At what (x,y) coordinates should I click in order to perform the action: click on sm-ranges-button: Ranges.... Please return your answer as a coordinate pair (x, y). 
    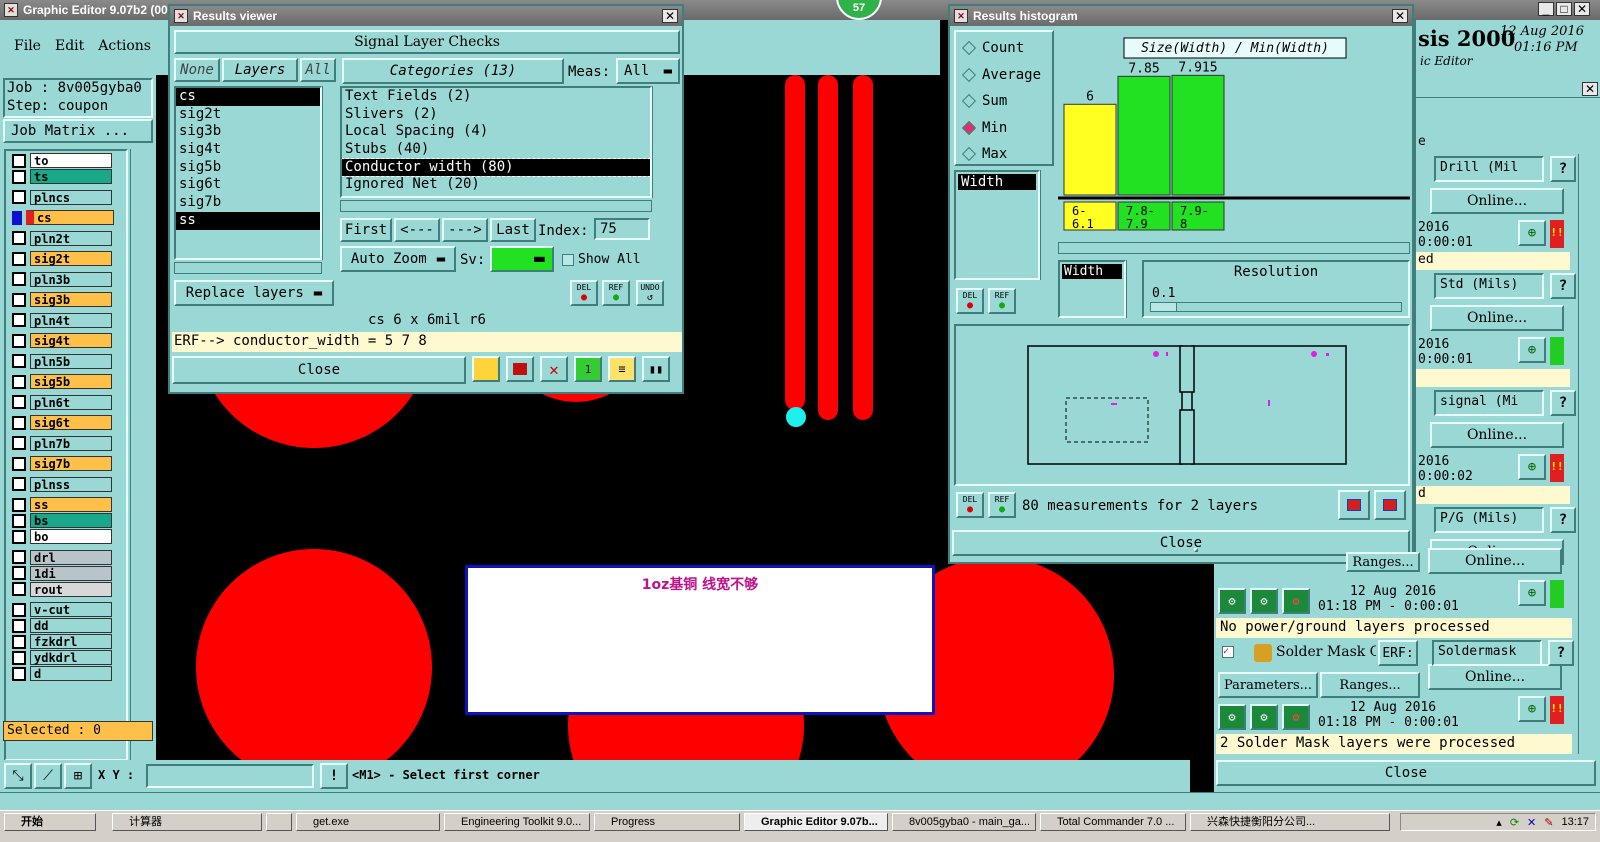
    Looking at the image, I should click on (1370, 685).